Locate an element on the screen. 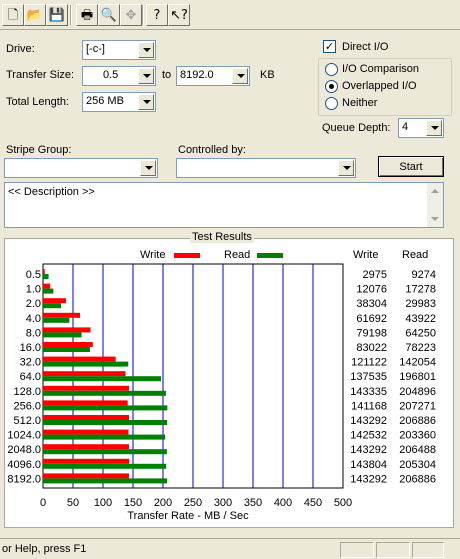 This screenshot has width=460, height=559. y-tick-label: 1024.0 is located at coordinates (24, 436).